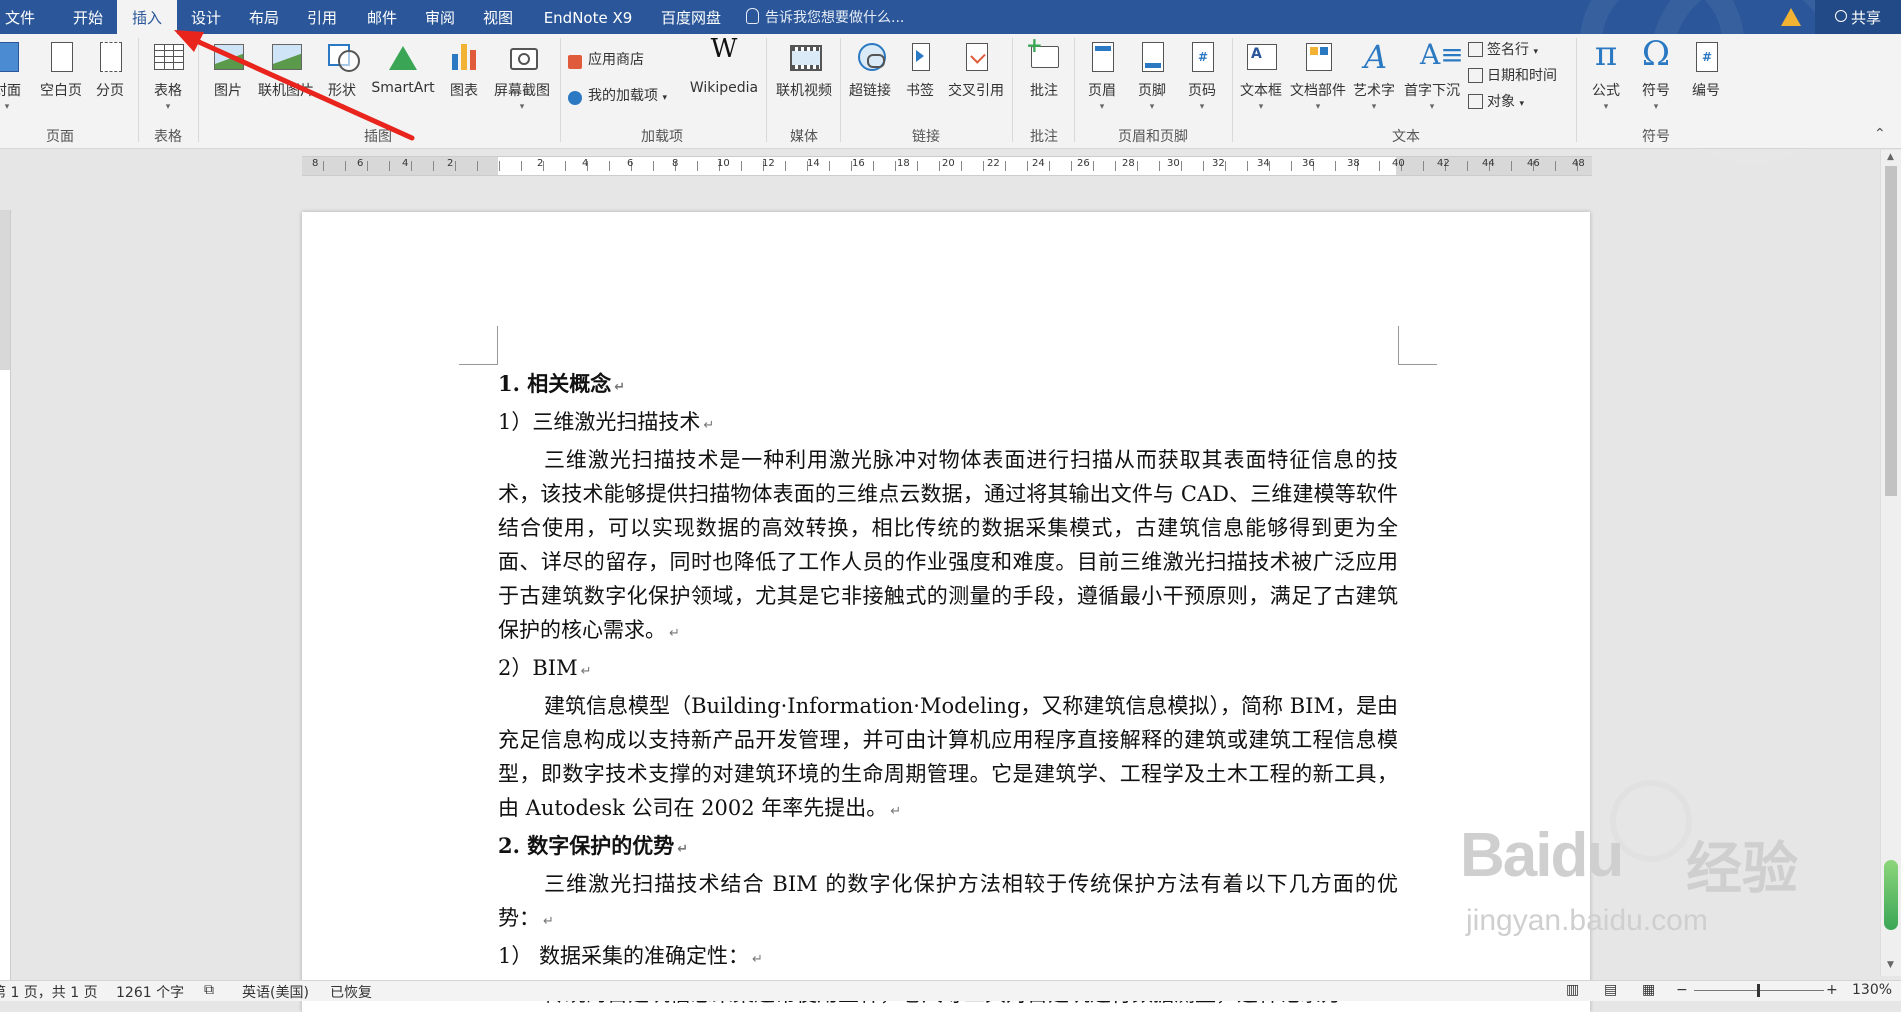  Describe the element at coordinates (301, 88) in the screenshot. I see `annotation-arrow-shaft` at that location.